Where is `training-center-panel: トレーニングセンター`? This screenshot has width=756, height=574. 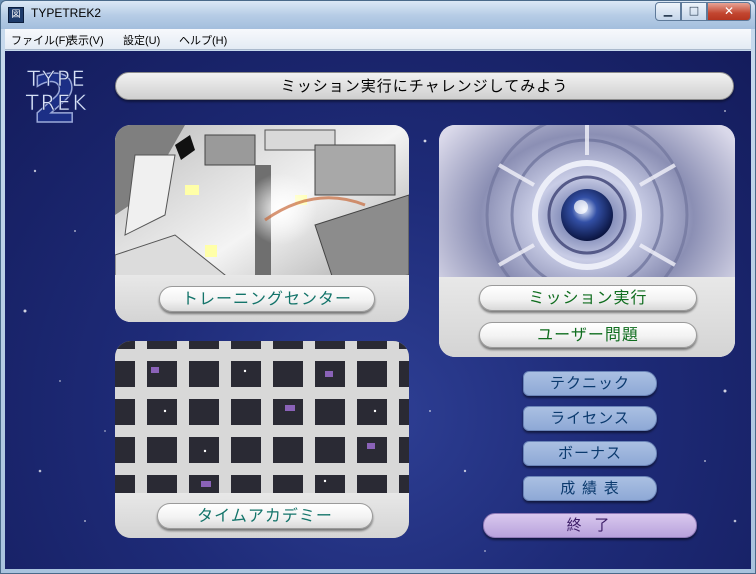
training-center-panel: トレーニングセンター is located at coordinates (262, 223).